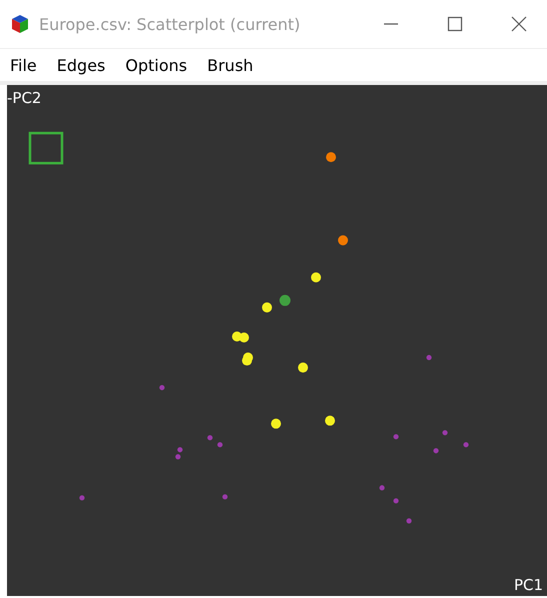 Image resolution: width=547 pixels, height=598 pixels. What do you see at coordinates (156, 65) in the screenshot?
I see `menu-item: Options` at bounding box center [156, 65].